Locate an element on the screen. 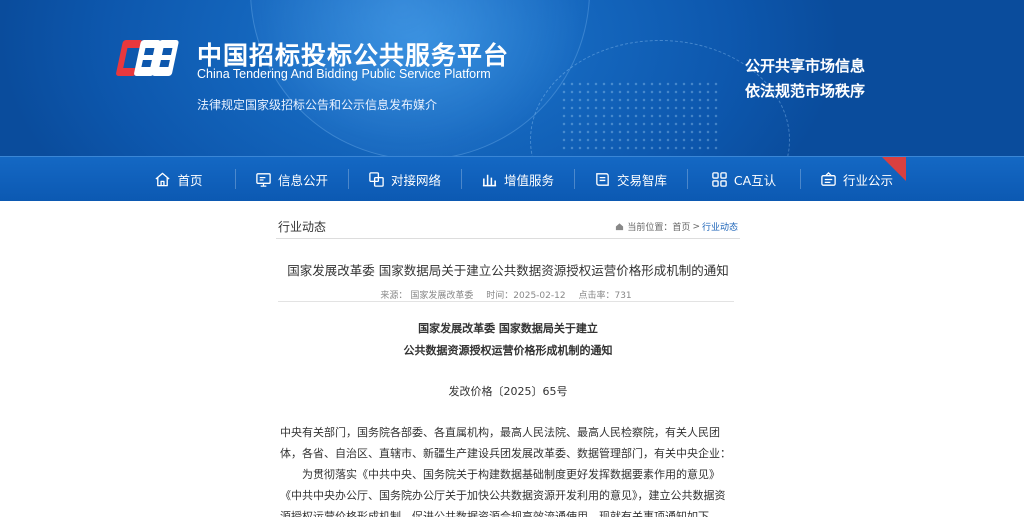  section-title: 行业动态 is located at coordinates (302, 227).